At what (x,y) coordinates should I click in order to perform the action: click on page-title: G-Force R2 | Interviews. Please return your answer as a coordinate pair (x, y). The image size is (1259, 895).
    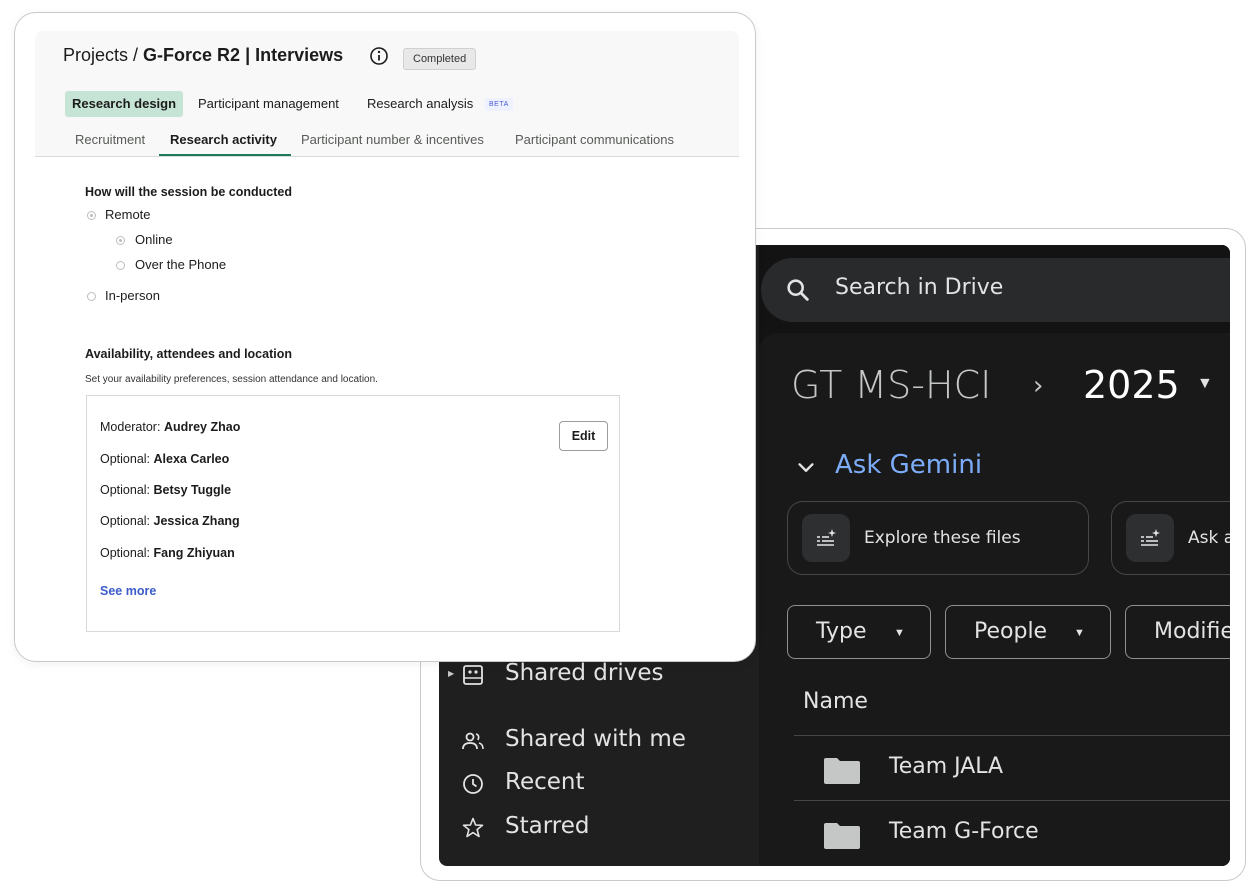
    Looking at the image, I should click on (243, 55).